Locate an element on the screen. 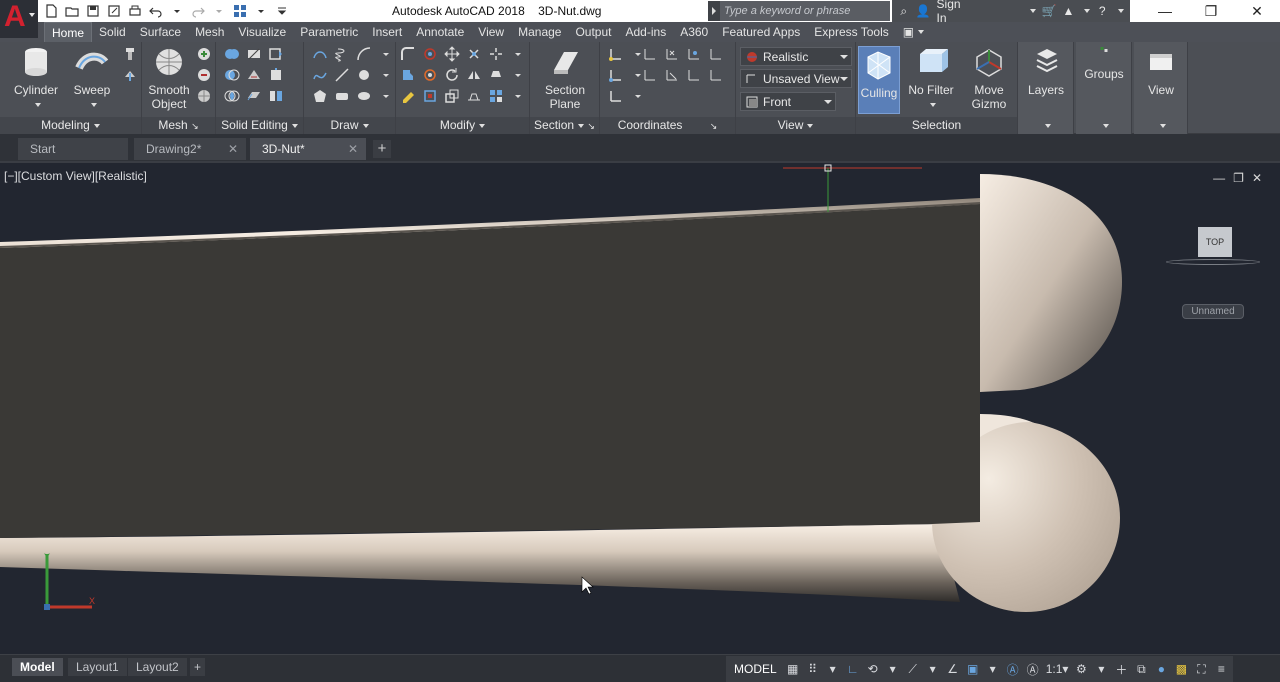 The image size is (1280, 682). smooth-object-button: Smooth Object is located at coordinates (169, 78).